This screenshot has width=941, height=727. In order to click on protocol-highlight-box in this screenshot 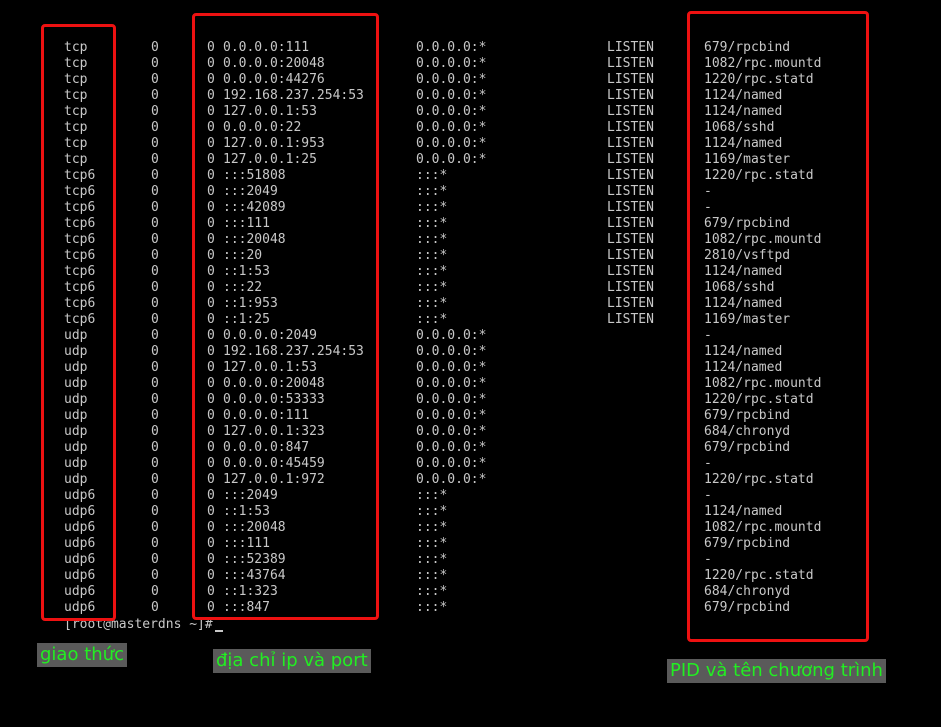, I will do `click(78, 322)`.